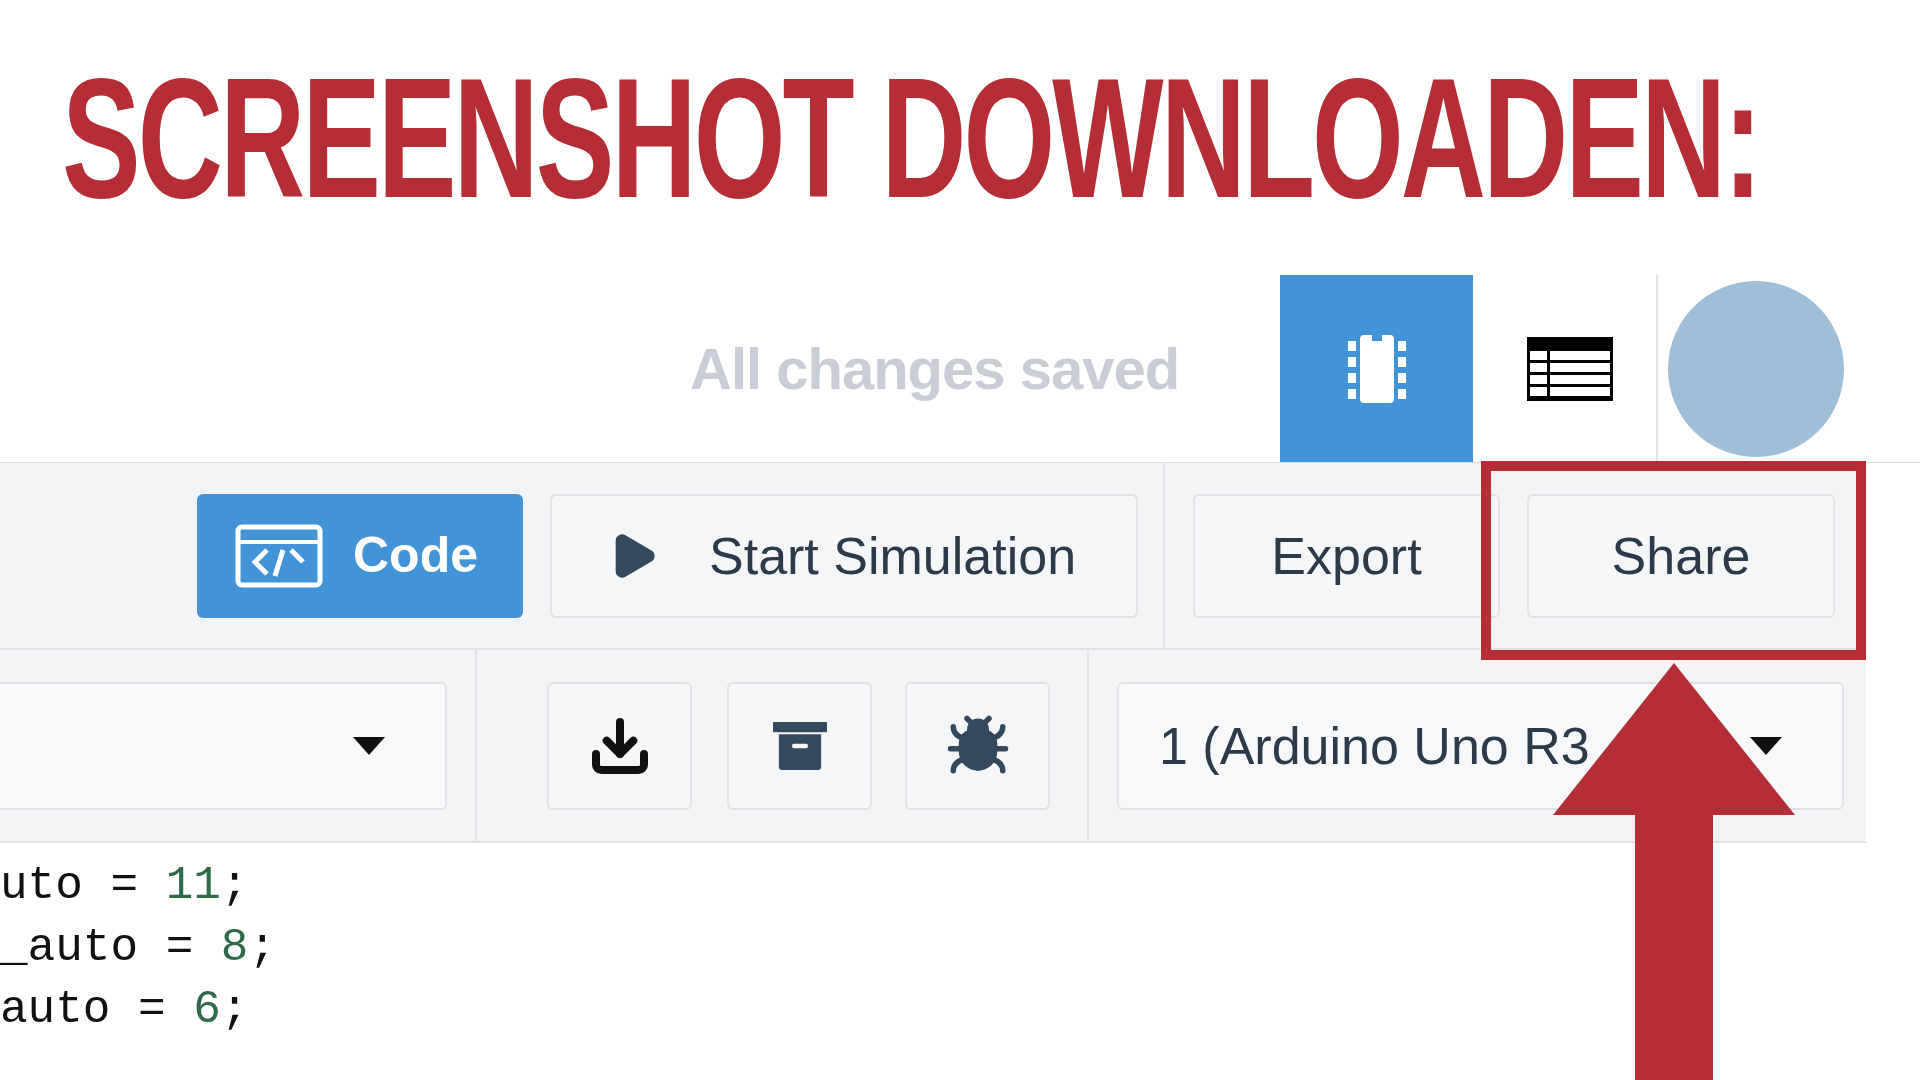 The width and height of the screenshot is (1920, 1080). I want to click on code-line: _auto = 8;, so click(138, 948).